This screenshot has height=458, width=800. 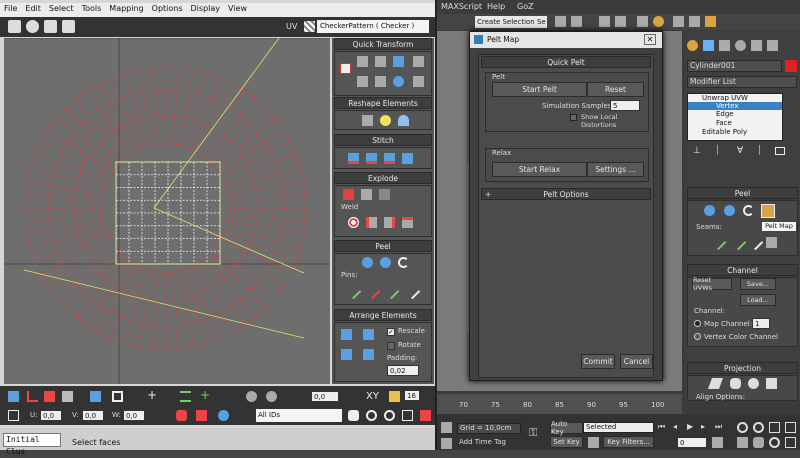 I want to click on rotate-cw-icon, so click(x=362, y=81).